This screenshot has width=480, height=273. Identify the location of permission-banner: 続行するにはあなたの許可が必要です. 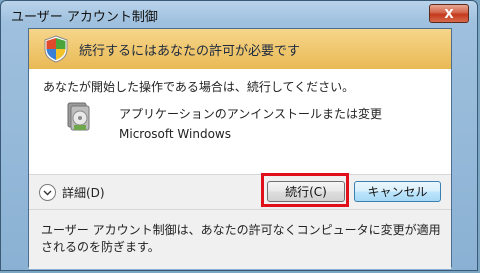
(240, 49).